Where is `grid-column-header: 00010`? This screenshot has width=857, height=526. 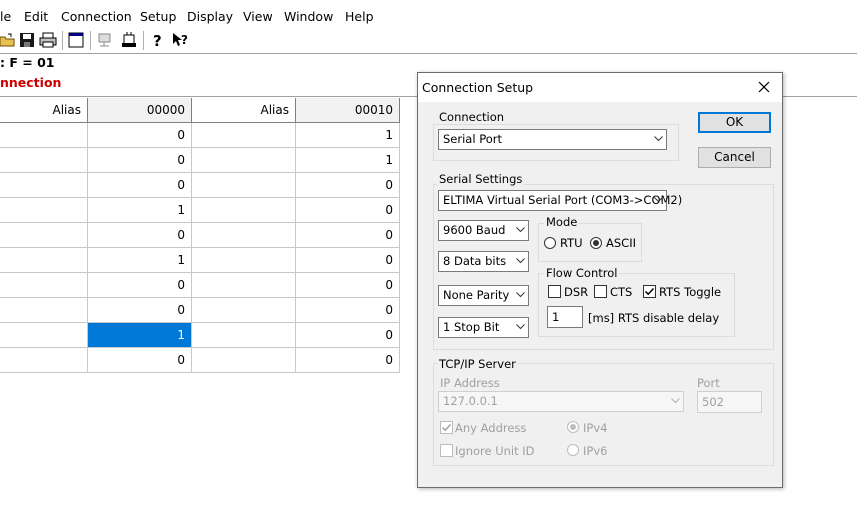
grid-column-header: 00010 is located at coordinates (348, 110).